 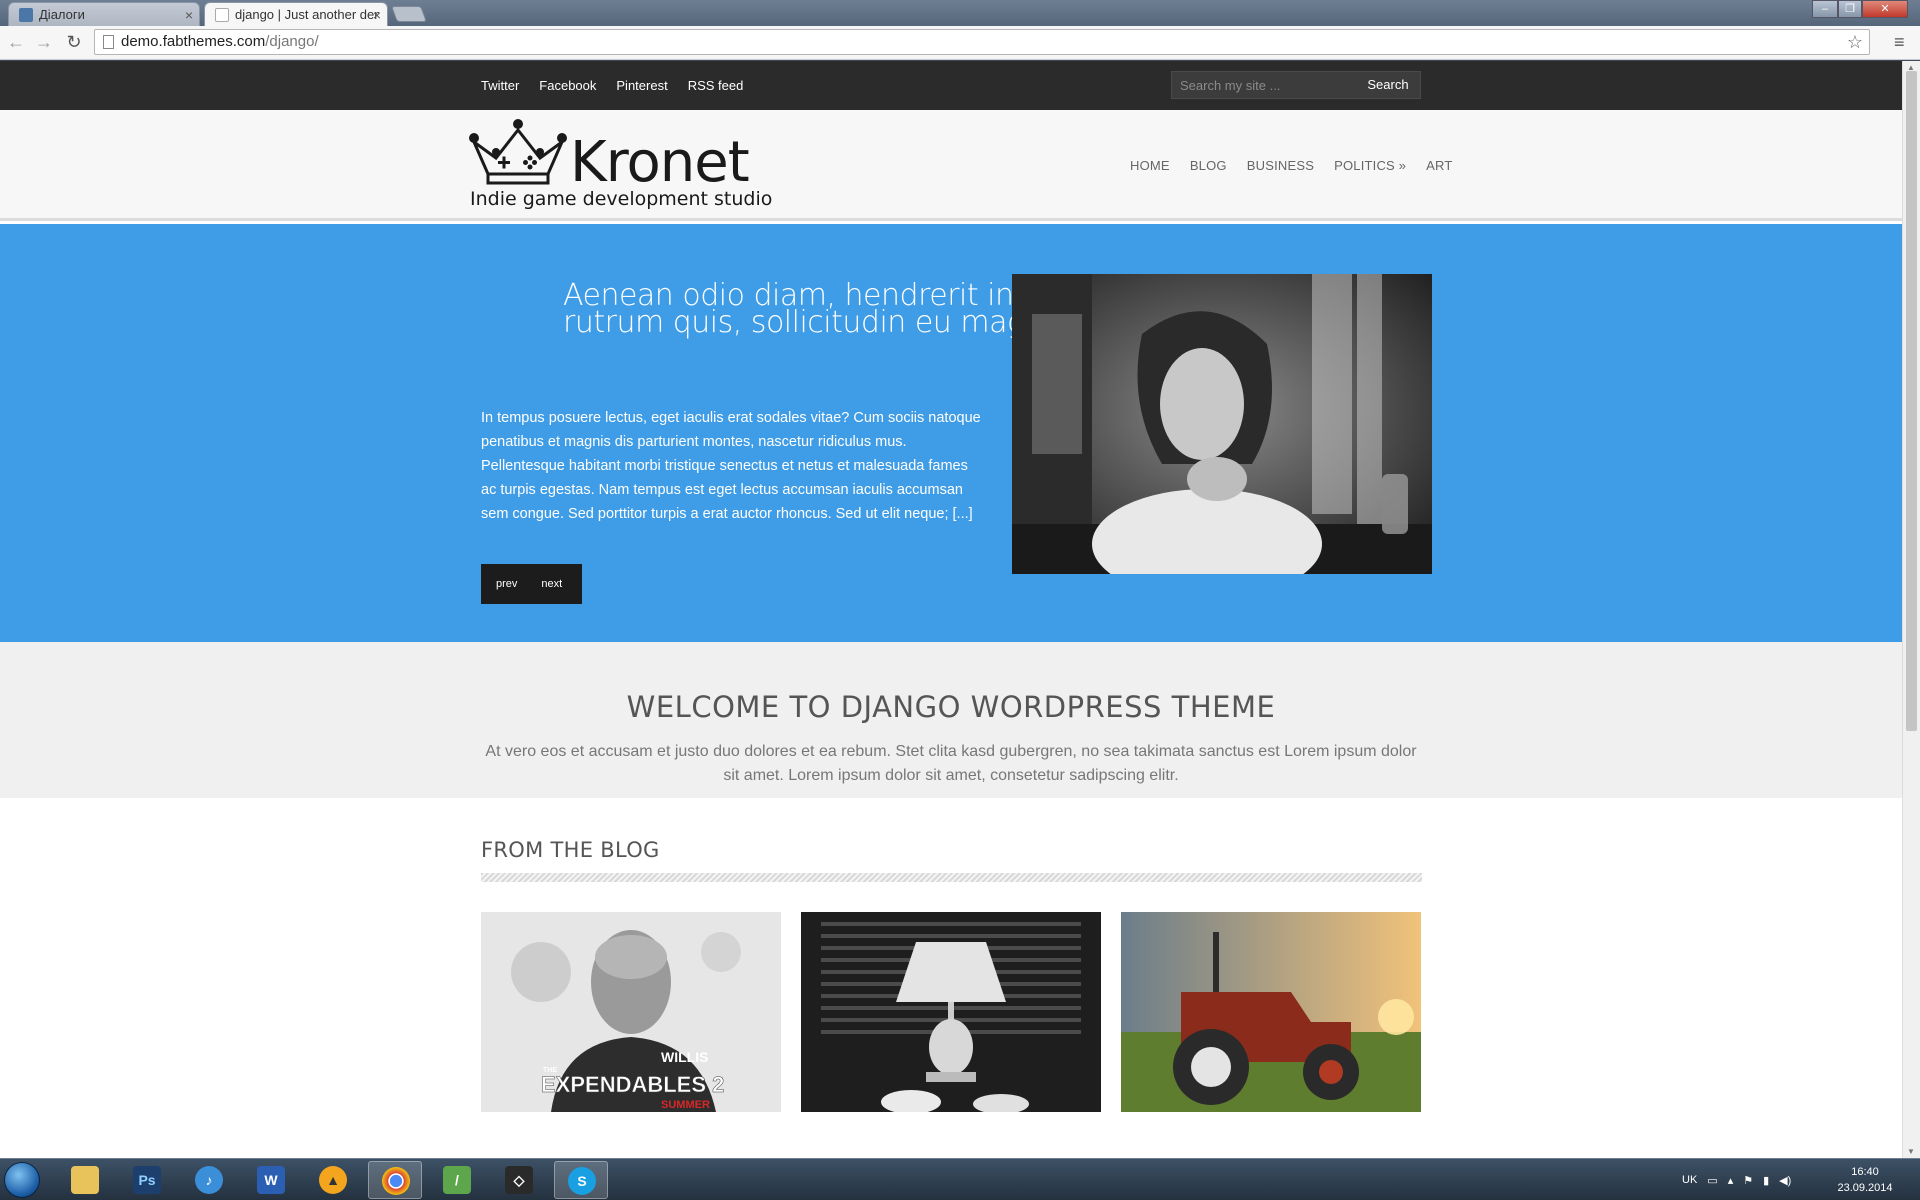 What do you see at coordinates (1855, 42) in the screenshot?
I see `bookmark-star-icon: ☆` at bounding box center [1855, 42].